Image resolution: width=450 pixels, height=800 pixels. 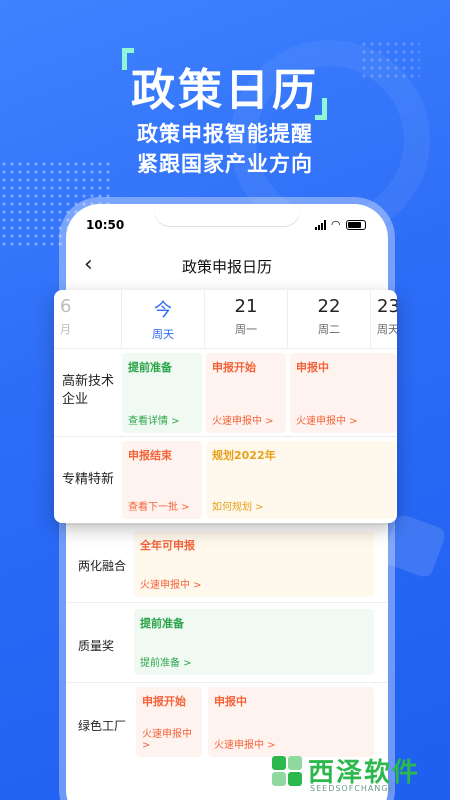 I want to click on status-cell: 全年可申报 火速申报中 >, so click(x=254, y=564).